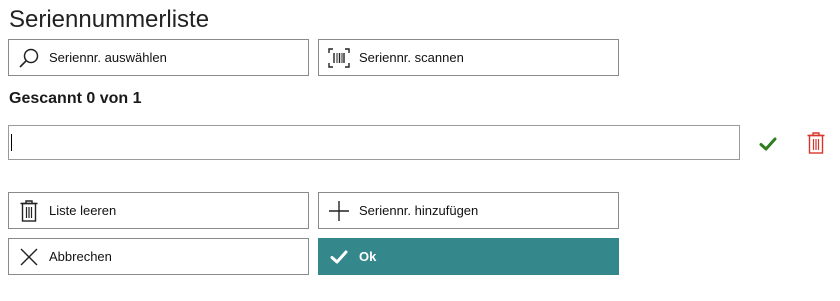  Describe the element at coordinates (468, 57) in the screenshot. I see `scan-serial-button: Seriennr. scannen` at that location.